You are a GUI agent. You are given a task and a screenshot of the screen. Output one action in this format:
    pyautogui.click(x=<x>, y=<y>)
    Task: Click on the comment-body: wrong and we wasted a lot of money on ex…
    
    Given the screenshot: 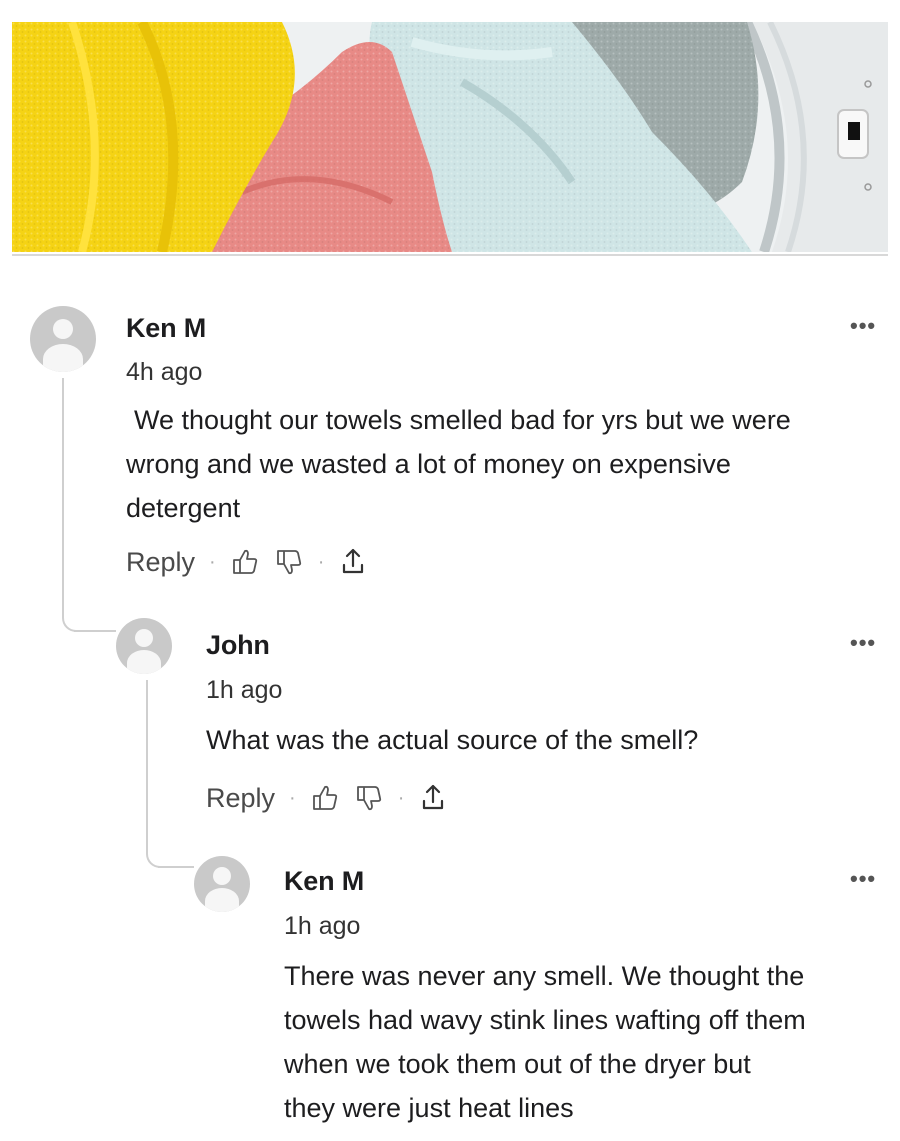 What is the action you would take?
    pyautogui.click(x=428, y=486)
    